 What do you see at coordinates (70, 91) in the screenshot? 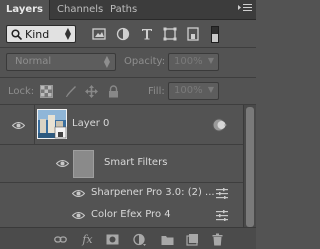
I see `lock-image-pixels-icon` at bounding box center [70, 91].